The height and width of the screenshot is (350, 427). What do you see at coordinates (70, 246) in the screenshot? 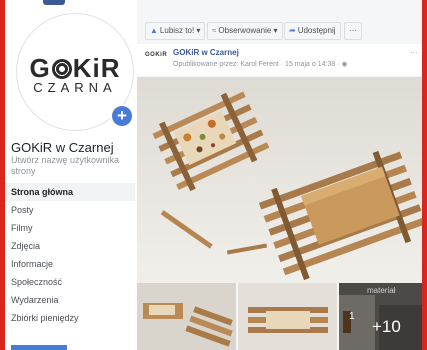
I see `nav-photos: Zdjęcia` at bounding box center [70, 246].